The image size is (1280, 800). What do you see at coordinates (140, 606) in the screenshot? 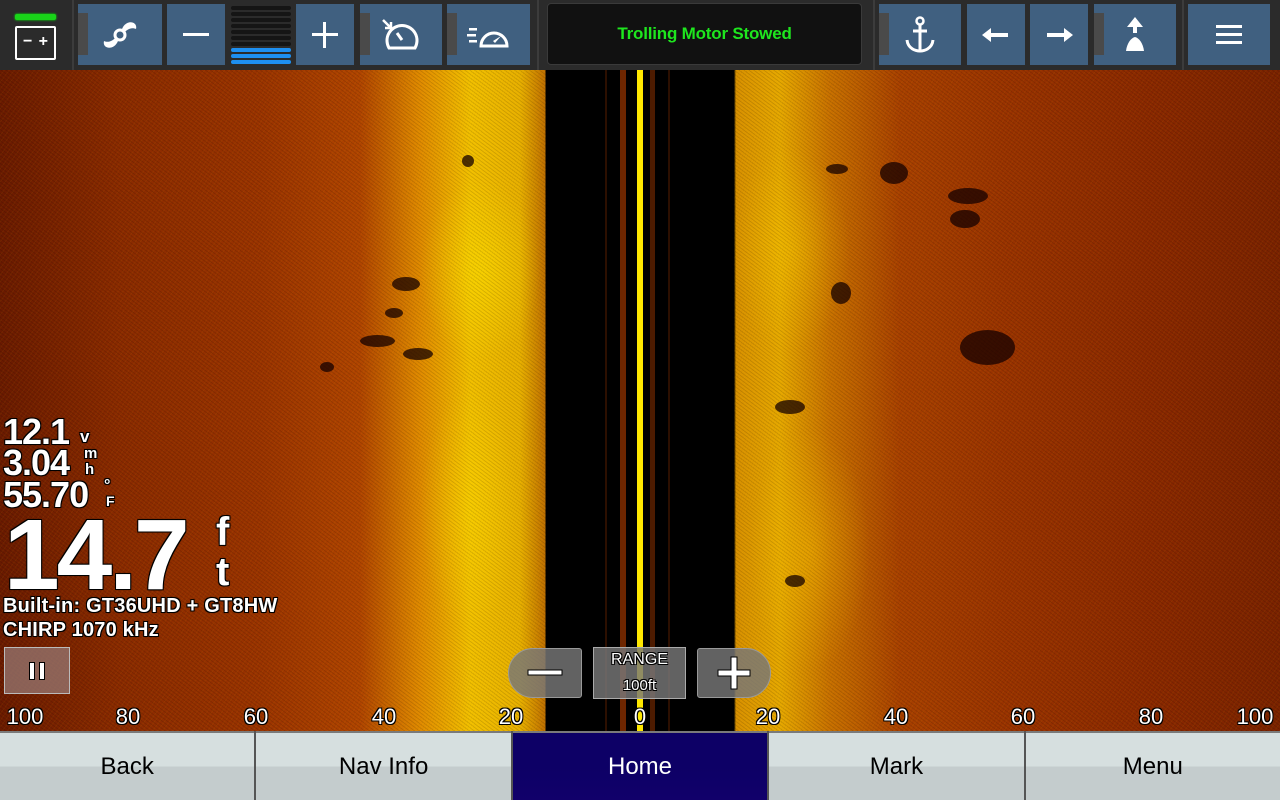
I see `transducer-source: Built-in: GT36UHD + GT8HW` at bounding box center [140, 606].